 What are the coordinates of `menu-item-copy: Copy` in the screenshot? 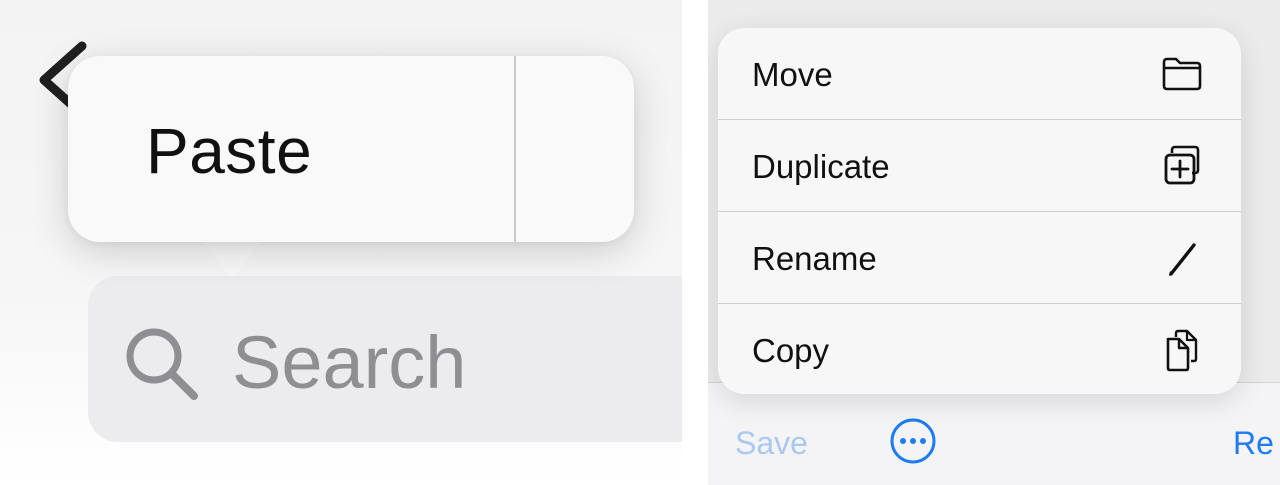 It's located at (979, 348).